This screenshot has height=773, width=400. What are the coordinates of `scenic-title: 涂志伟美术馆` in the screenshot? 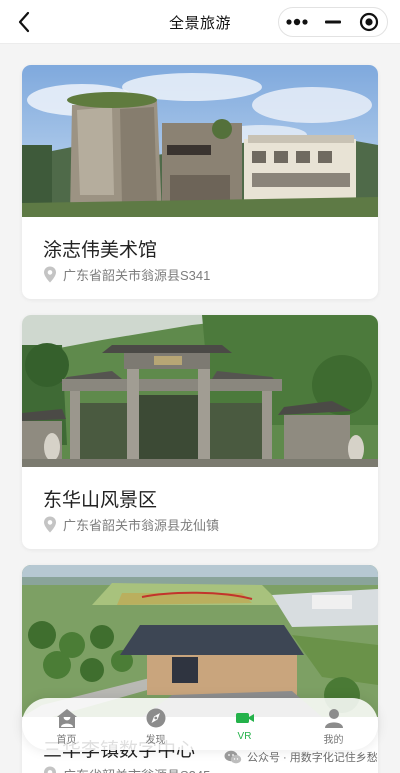 It's located at (100, 250).